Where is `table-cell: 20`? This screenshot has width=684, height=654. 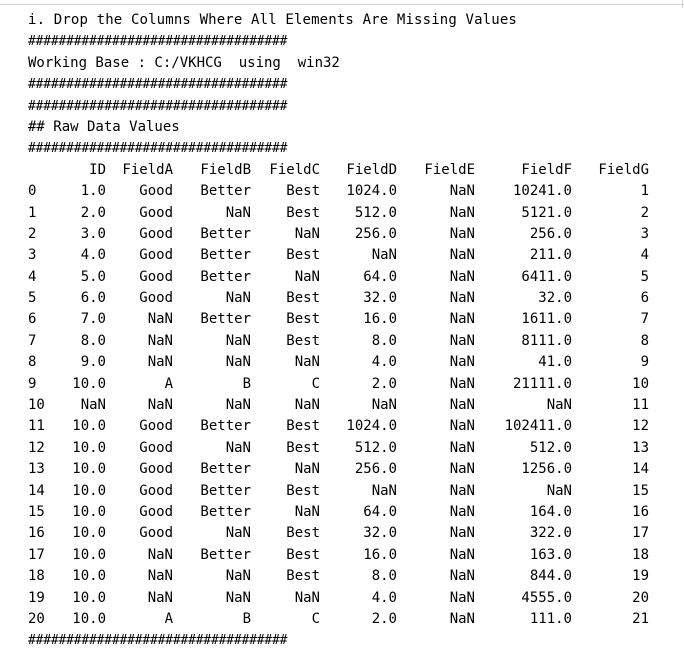
table-cell: 20 is located at coordinates (640, 597).